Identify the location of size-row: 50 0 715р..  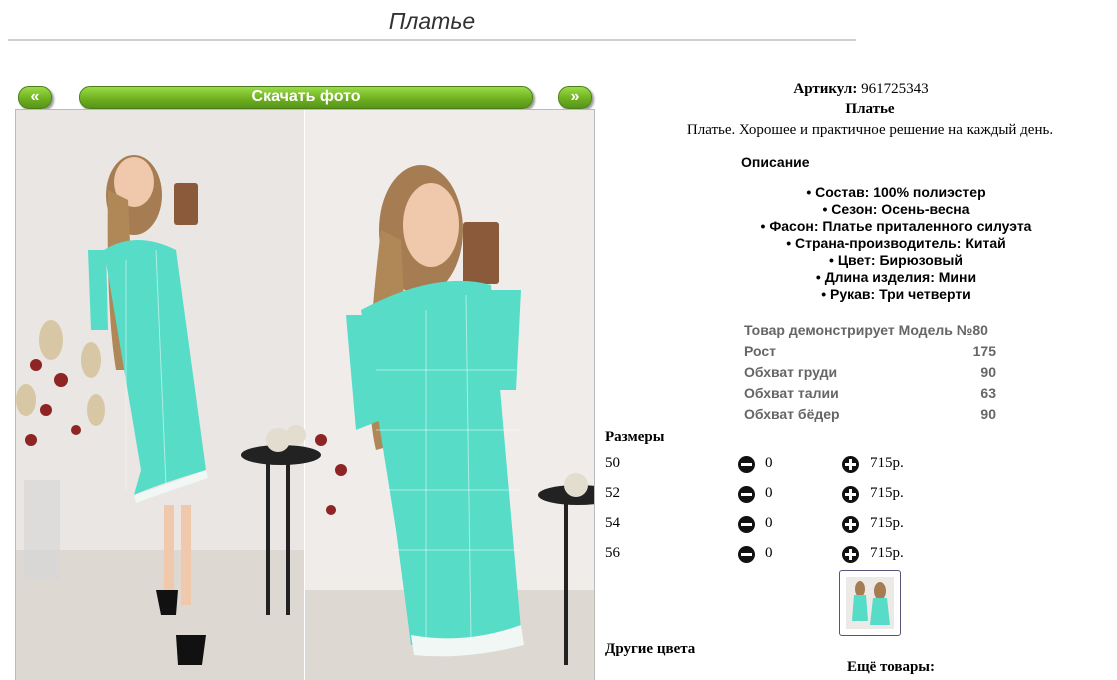
(805, 465).